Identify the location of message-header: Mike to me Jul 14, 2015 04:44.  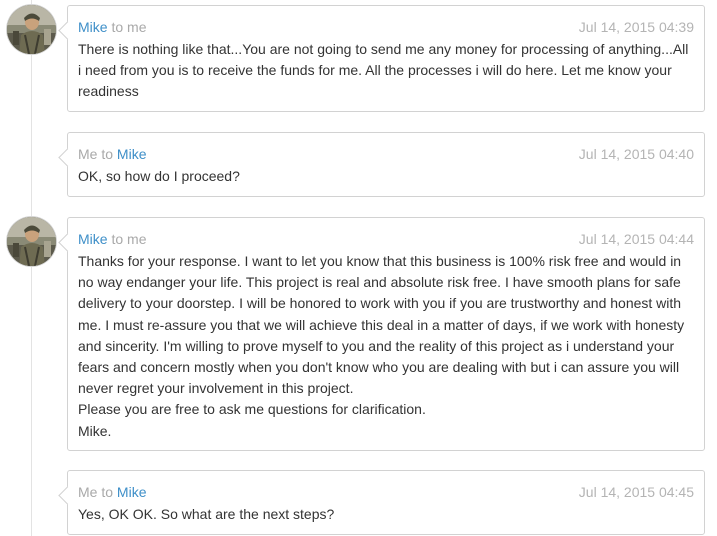
(386, 239).